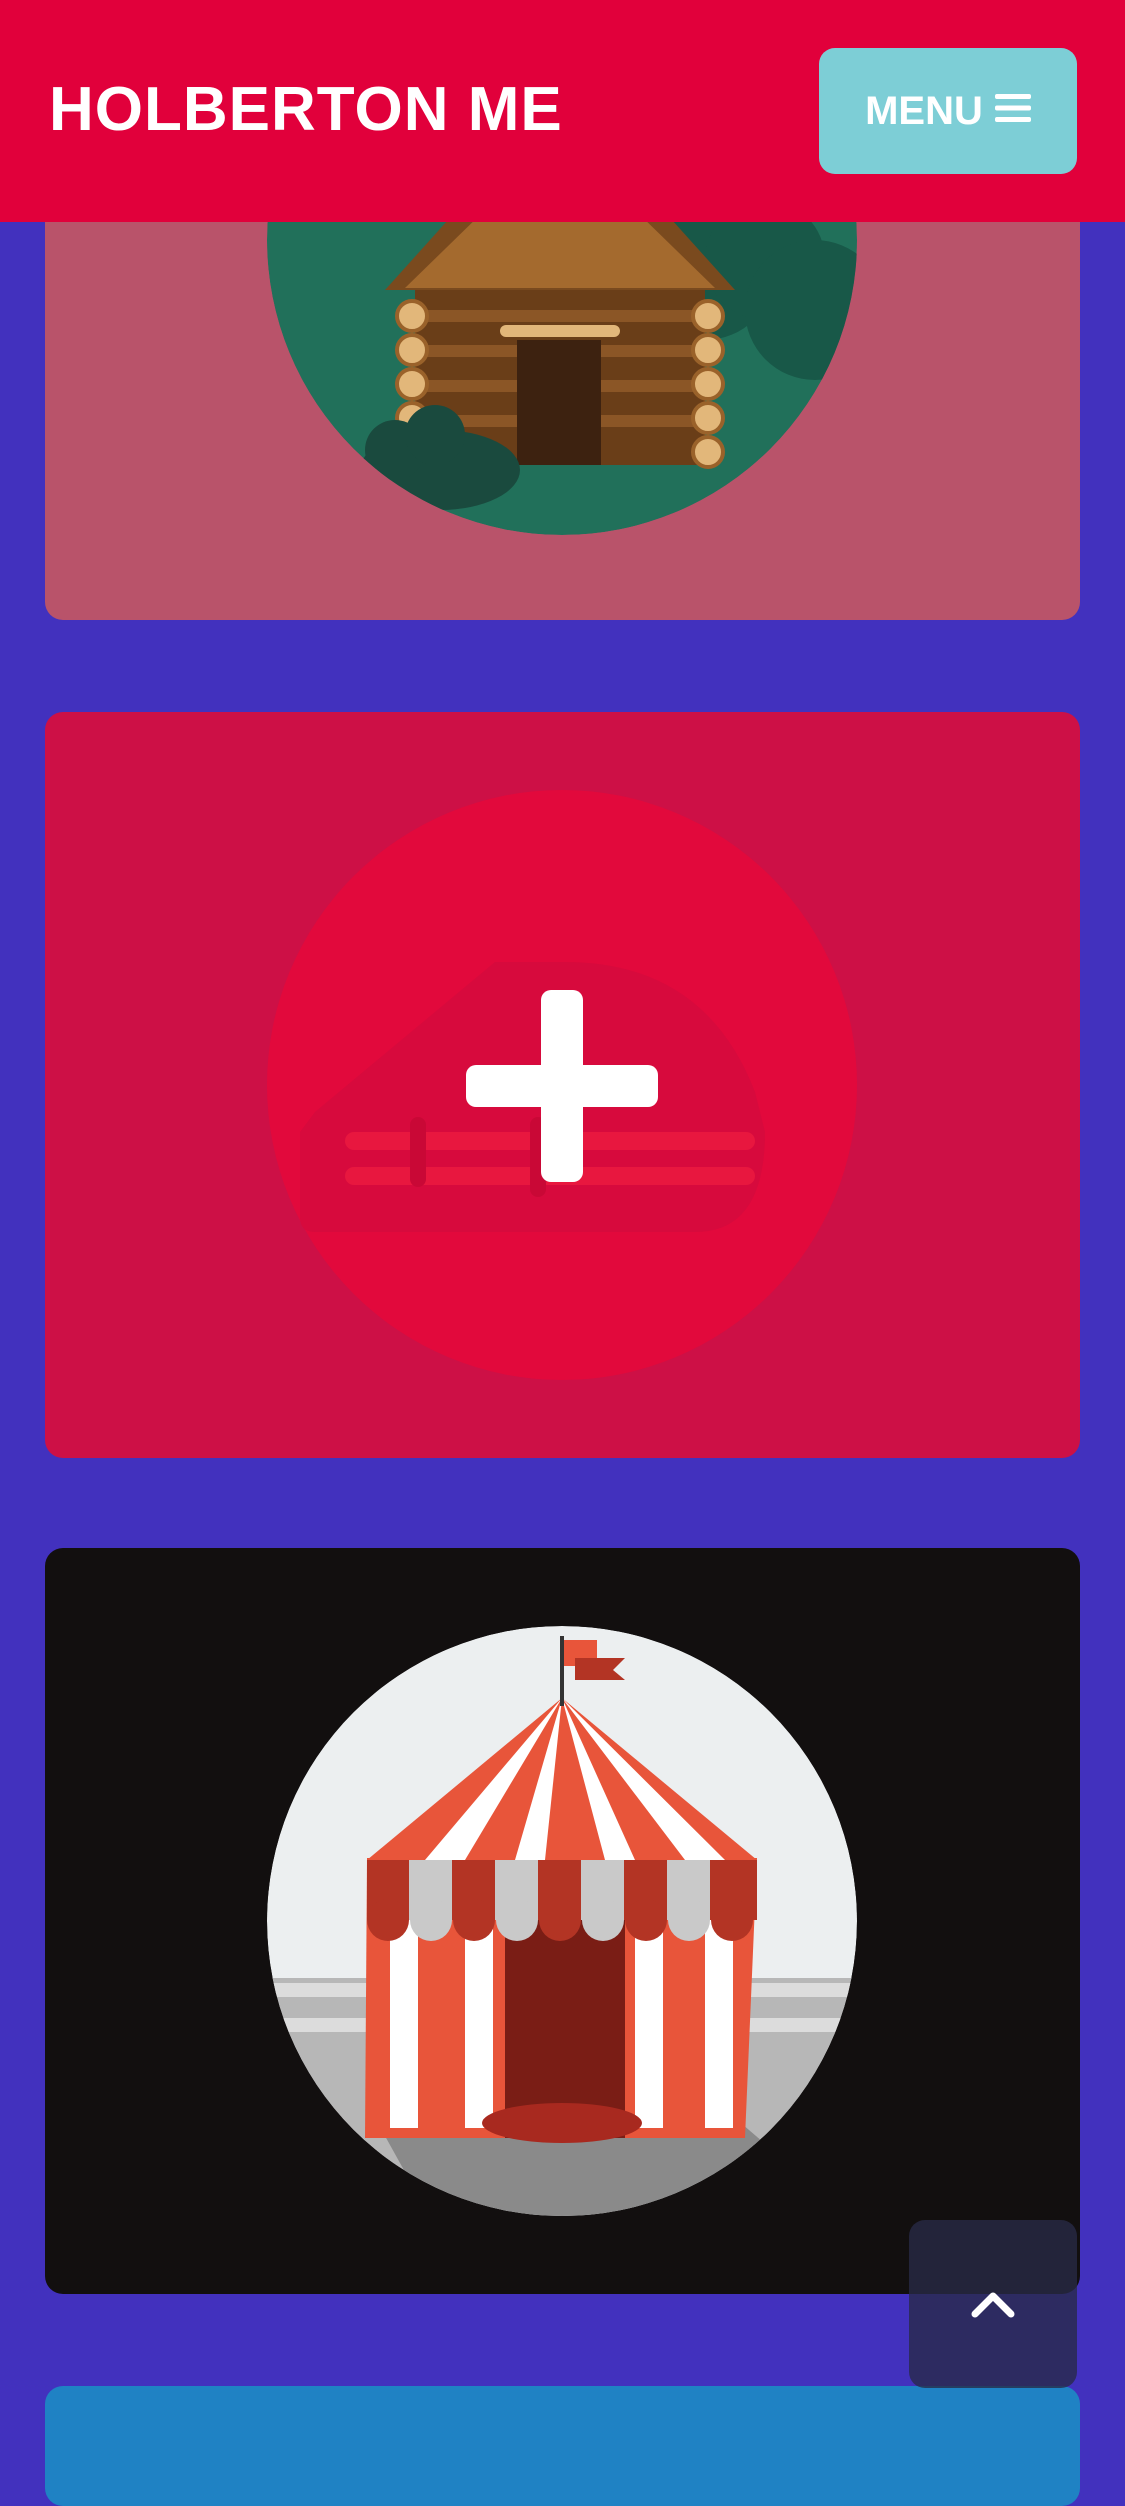  I want to click on add-illustration, so click(562, 1085).